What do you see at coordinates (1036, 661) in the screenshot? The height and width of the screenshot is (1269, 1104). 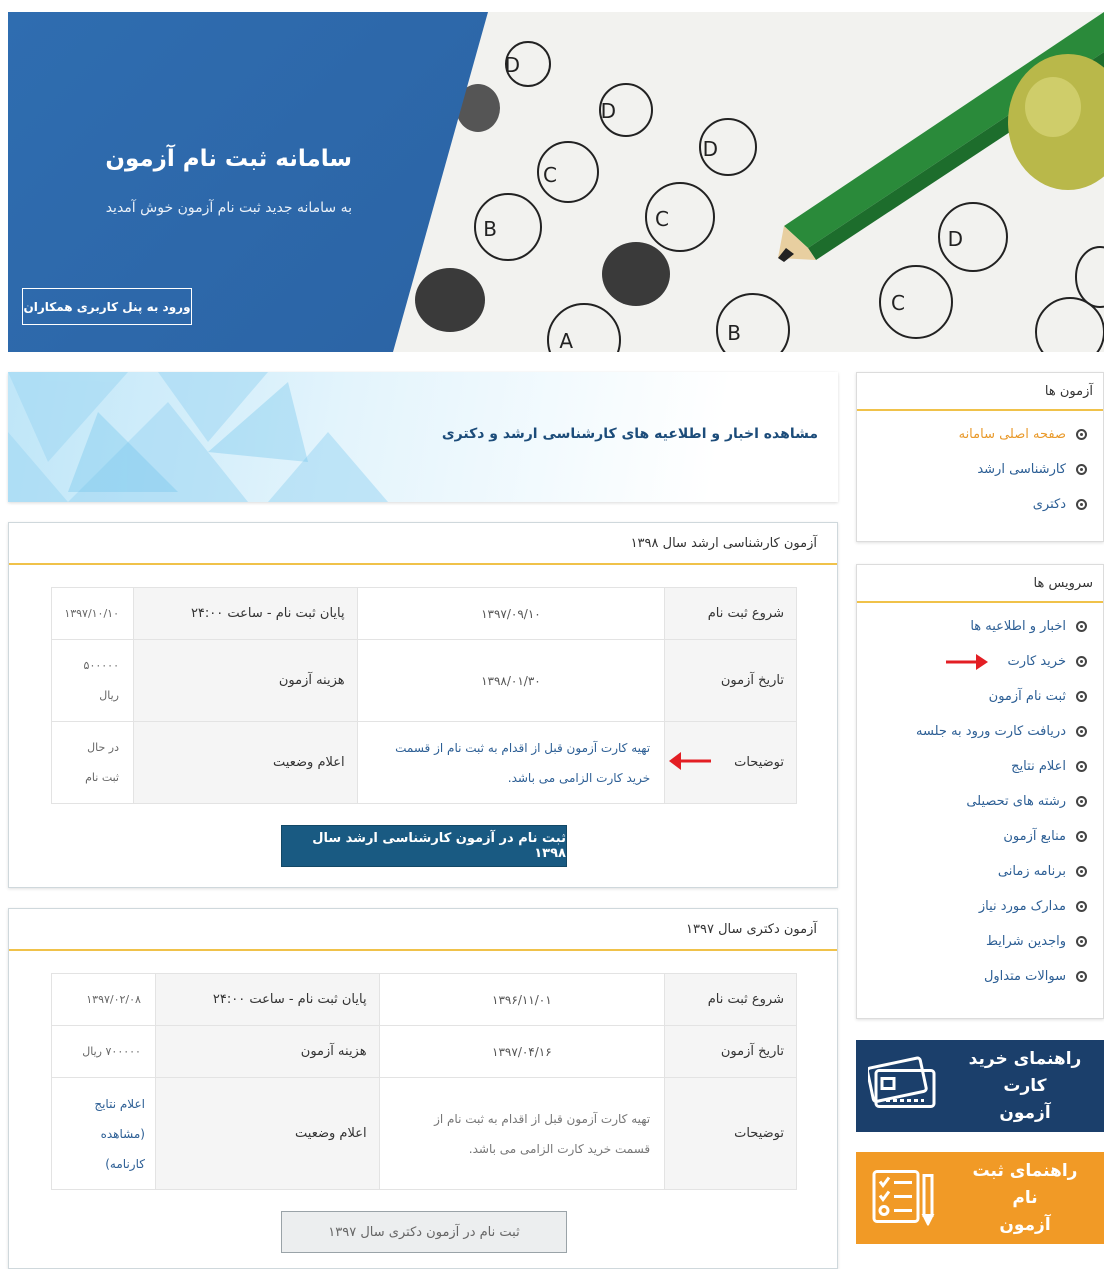 I see `sidebar-item-label: خرید کارت` at bounding box center [1036, 661].